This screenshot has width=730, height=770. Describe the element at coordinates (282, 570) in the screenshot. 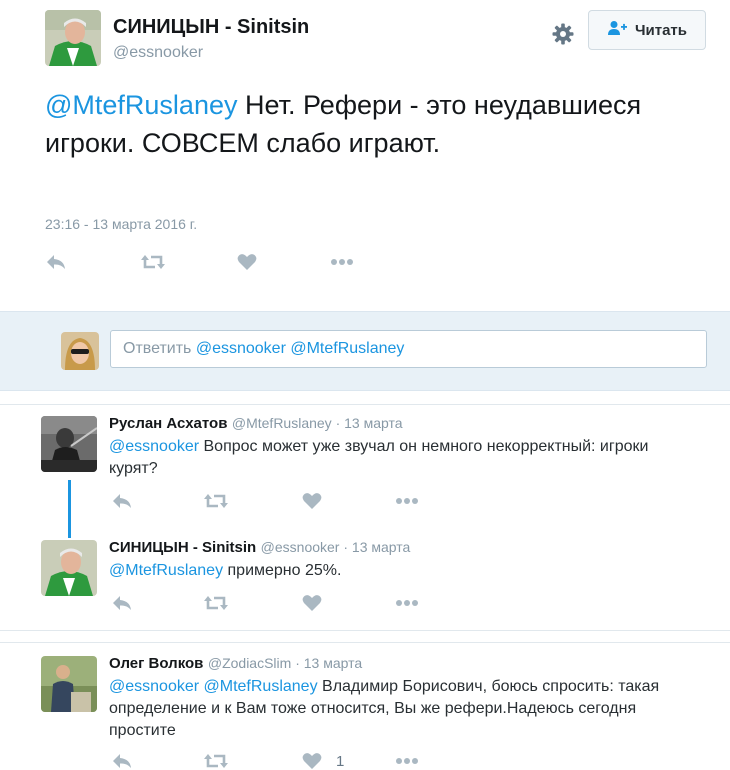

I see `reply-body: примерно 25%.` at that location.